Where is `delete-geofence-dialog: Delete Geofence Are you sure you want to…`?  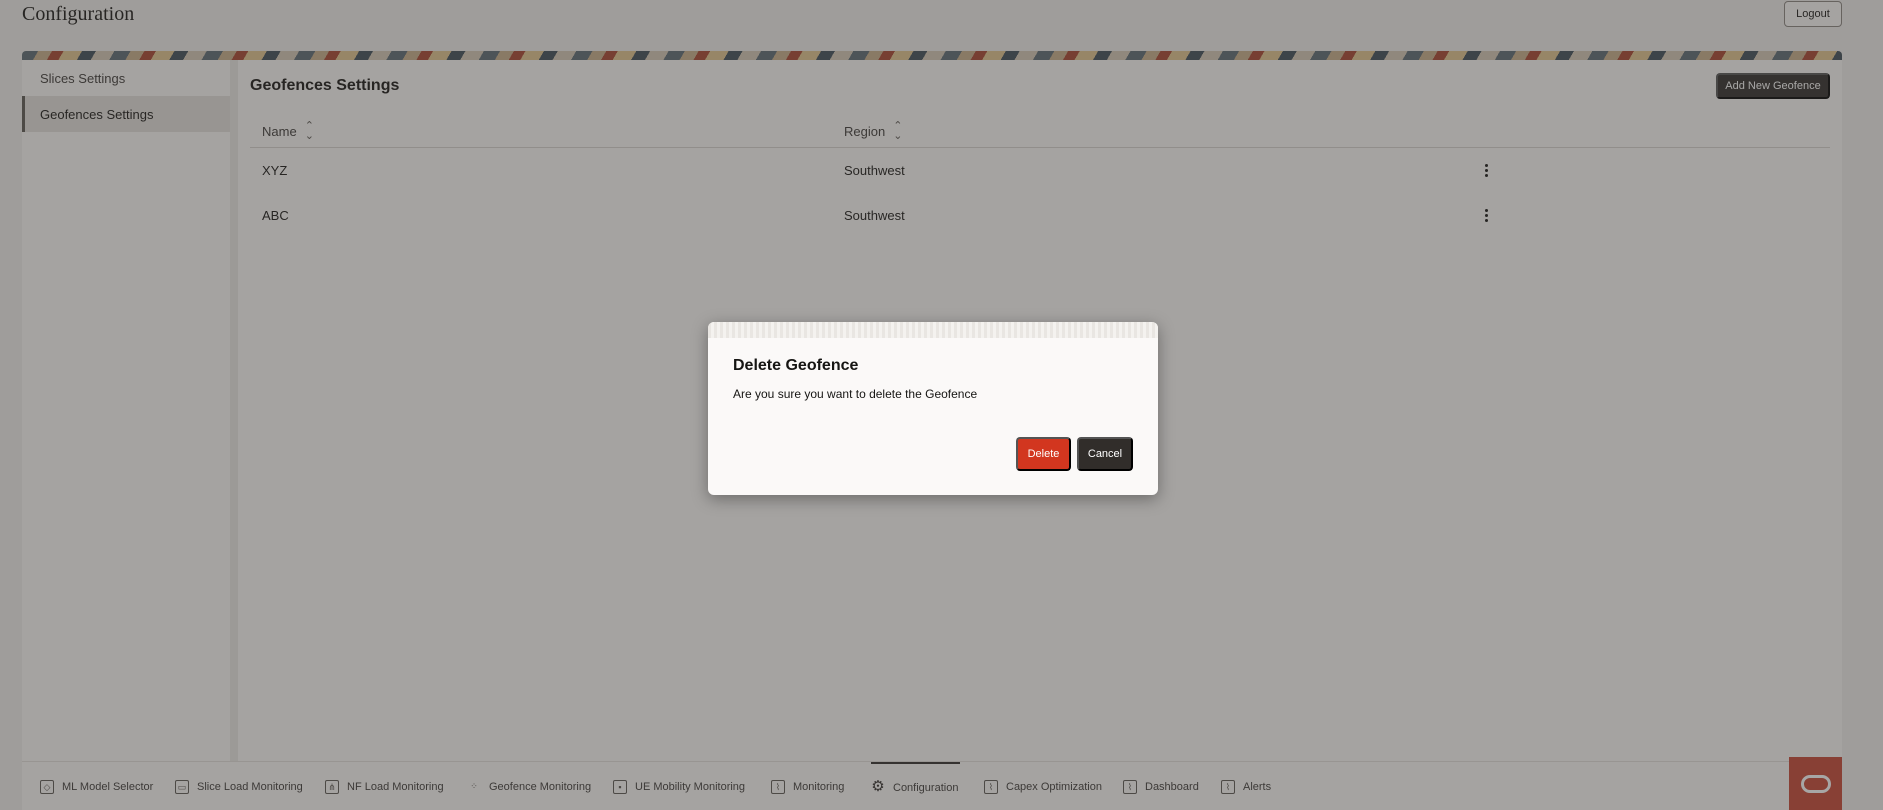
delete-geofence-dialog: Delete Geofence Are you sure you want to… is located at coordinates (933, 408).